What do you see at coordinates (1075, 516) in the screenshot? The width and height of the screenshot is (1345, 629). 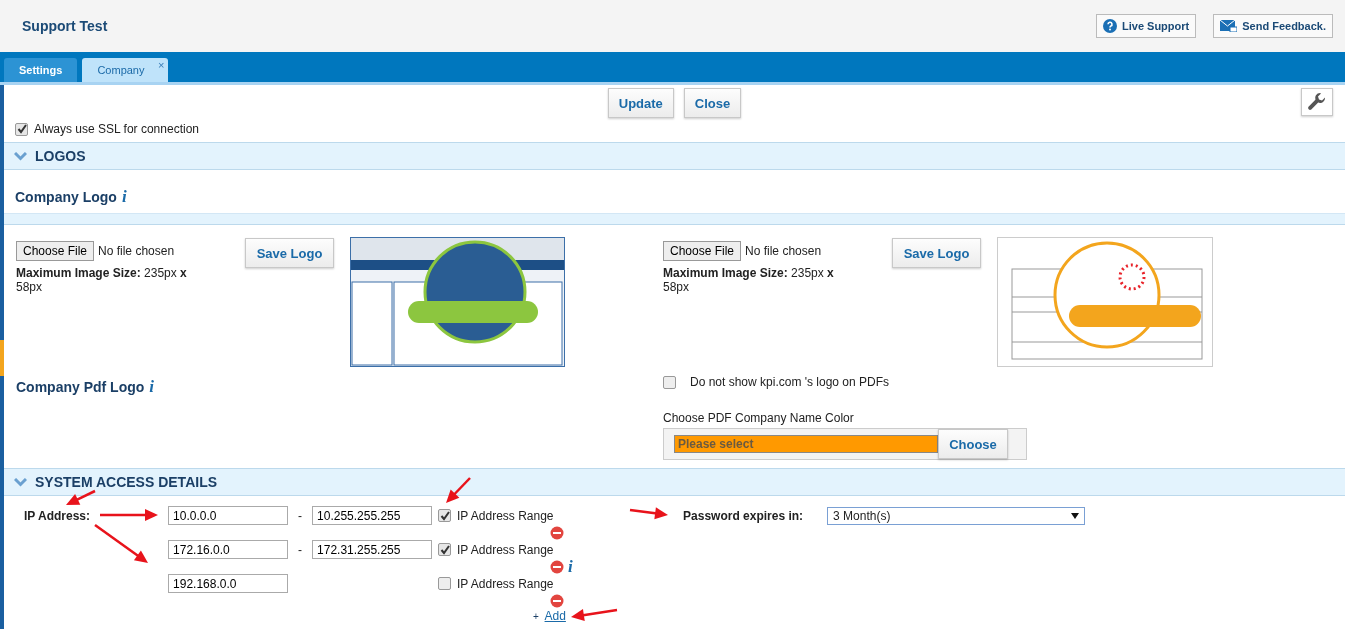 I see `dropdown-arrow-icon` at bounding box center [1075, 516].